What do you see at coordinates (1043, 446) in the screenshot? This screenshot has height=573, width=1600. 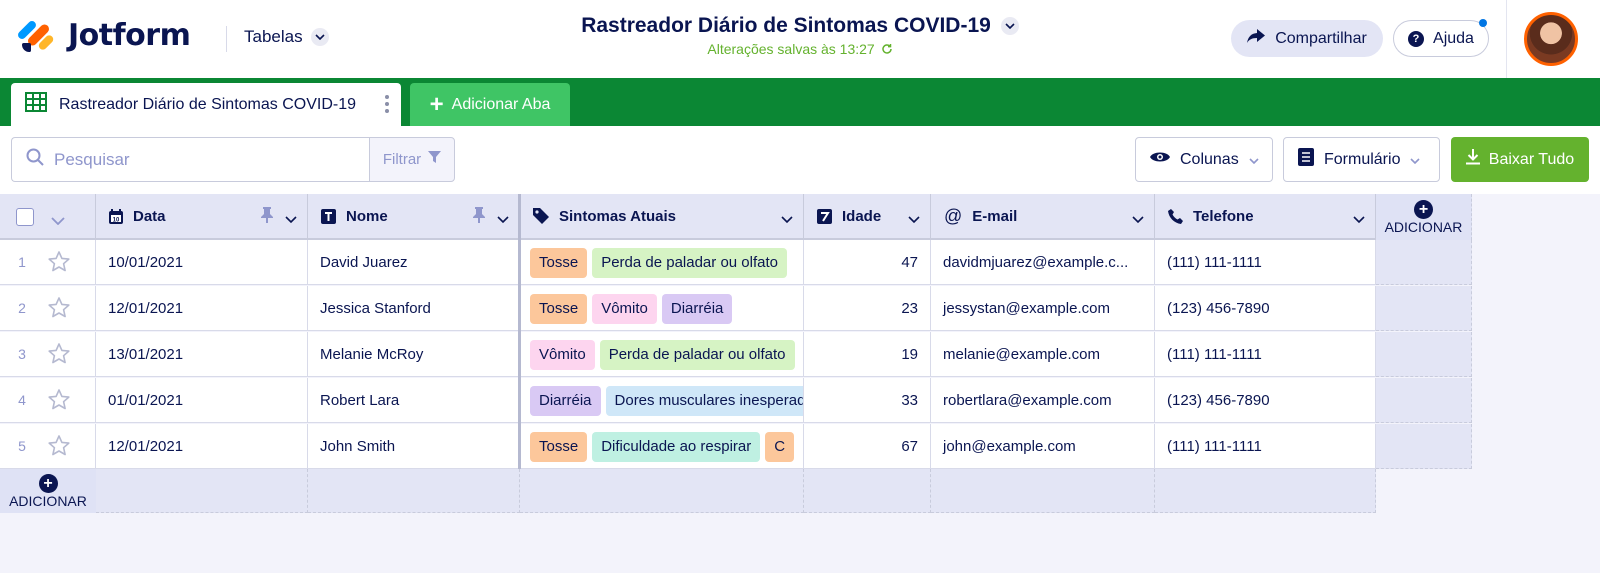 I see `cell-email: john@example.com` at bounding box center [1043, 446].